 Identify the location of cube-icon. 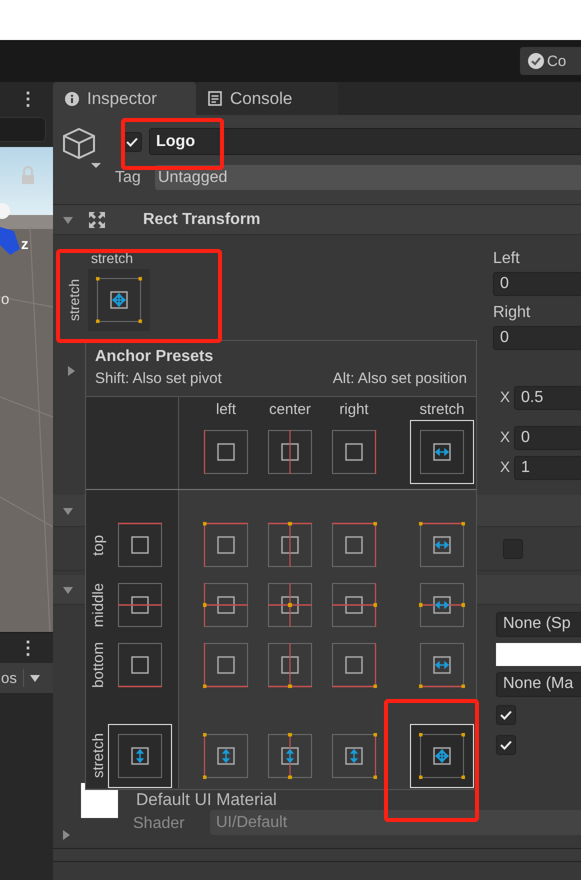
(82, 148).